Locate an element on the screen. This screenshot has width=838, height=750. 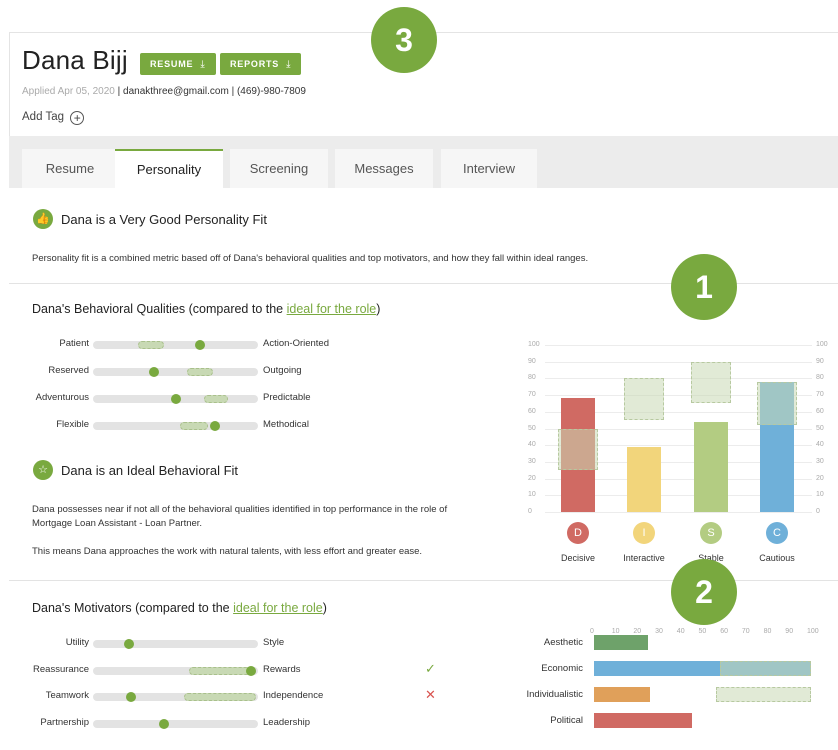
scale-row: Adventurous Predictable is located at coordinates (260, 399).